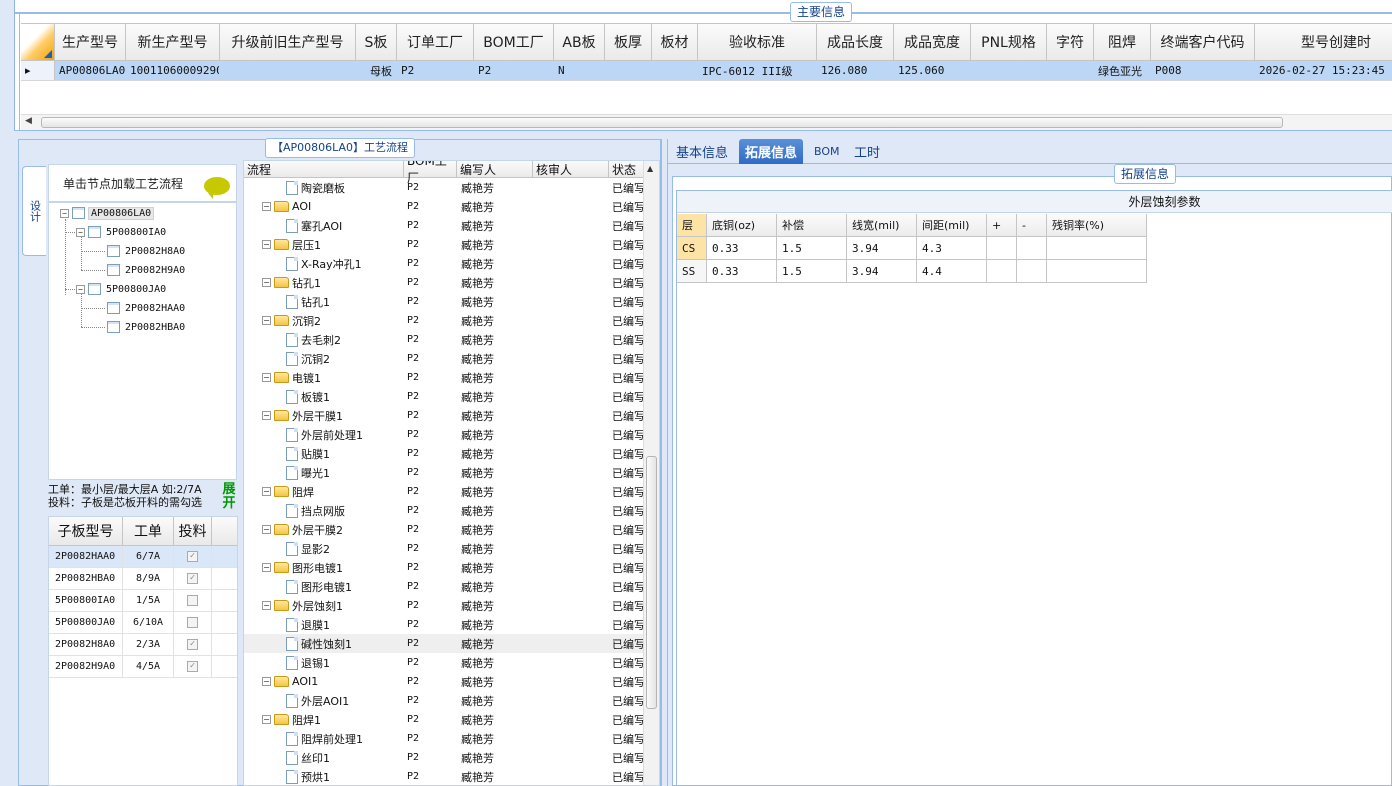 The image size is (1392, 786). I want to click on process-label: 阻焊1, so click(306, 720).